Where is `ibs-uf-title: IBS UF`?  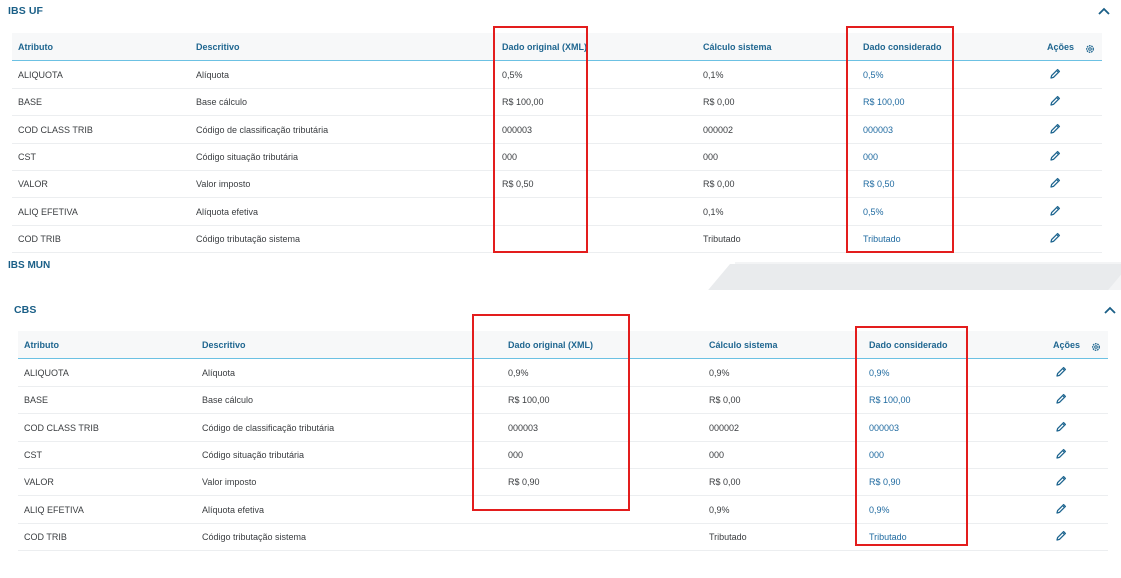 ibs-uf-title: IBS UF is located at coordinates (26, 11).